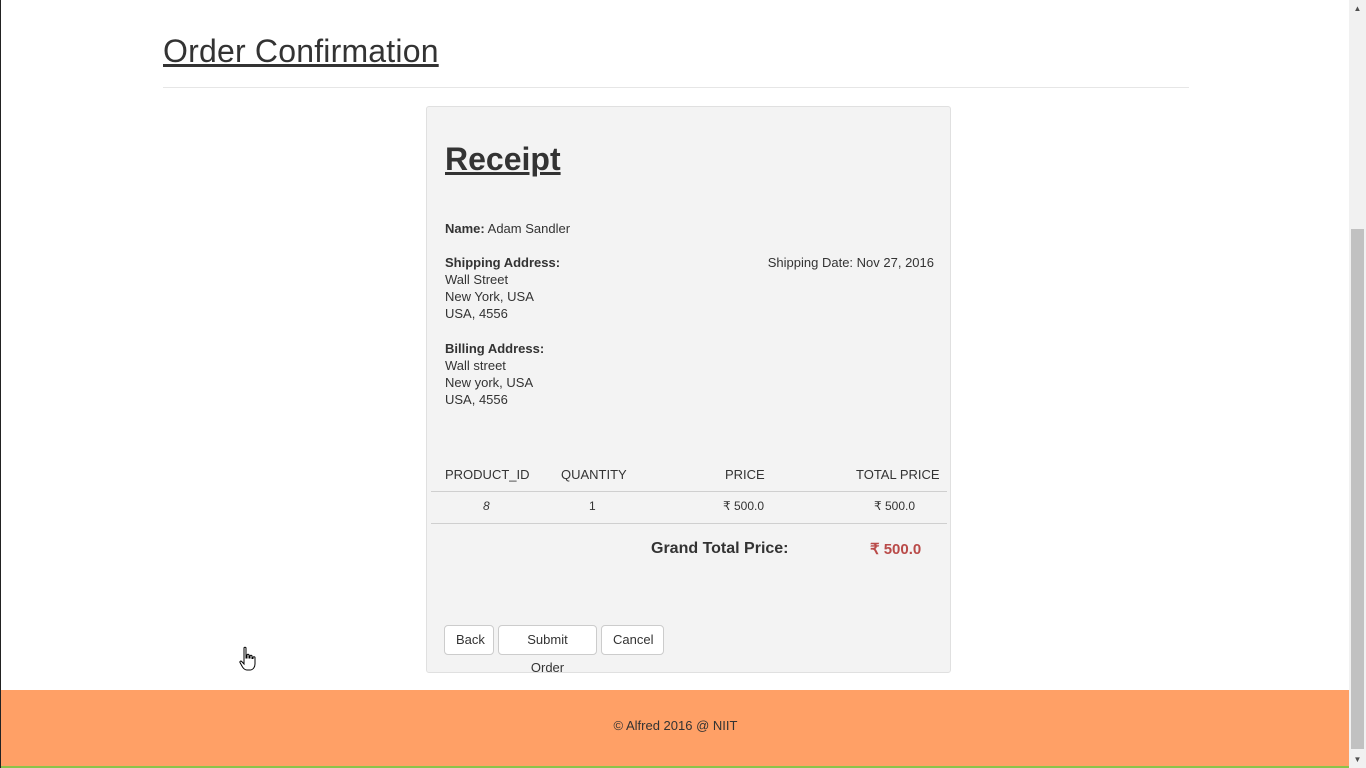 The width and height of the screenshot is (1366, 768). Describe the element at coordinates (486, 506) in the screenshot. I see `cell-product-id: 8` at that location.